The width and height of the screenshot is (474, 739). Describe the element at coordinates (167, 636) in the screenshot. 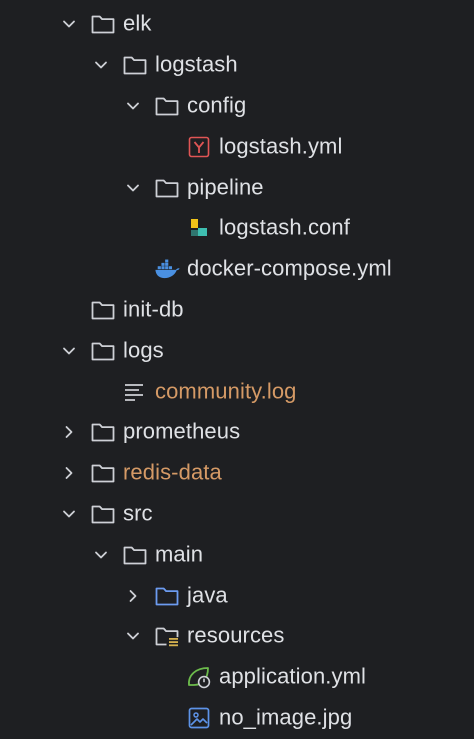

I see `resources-folder-icon` at that location.